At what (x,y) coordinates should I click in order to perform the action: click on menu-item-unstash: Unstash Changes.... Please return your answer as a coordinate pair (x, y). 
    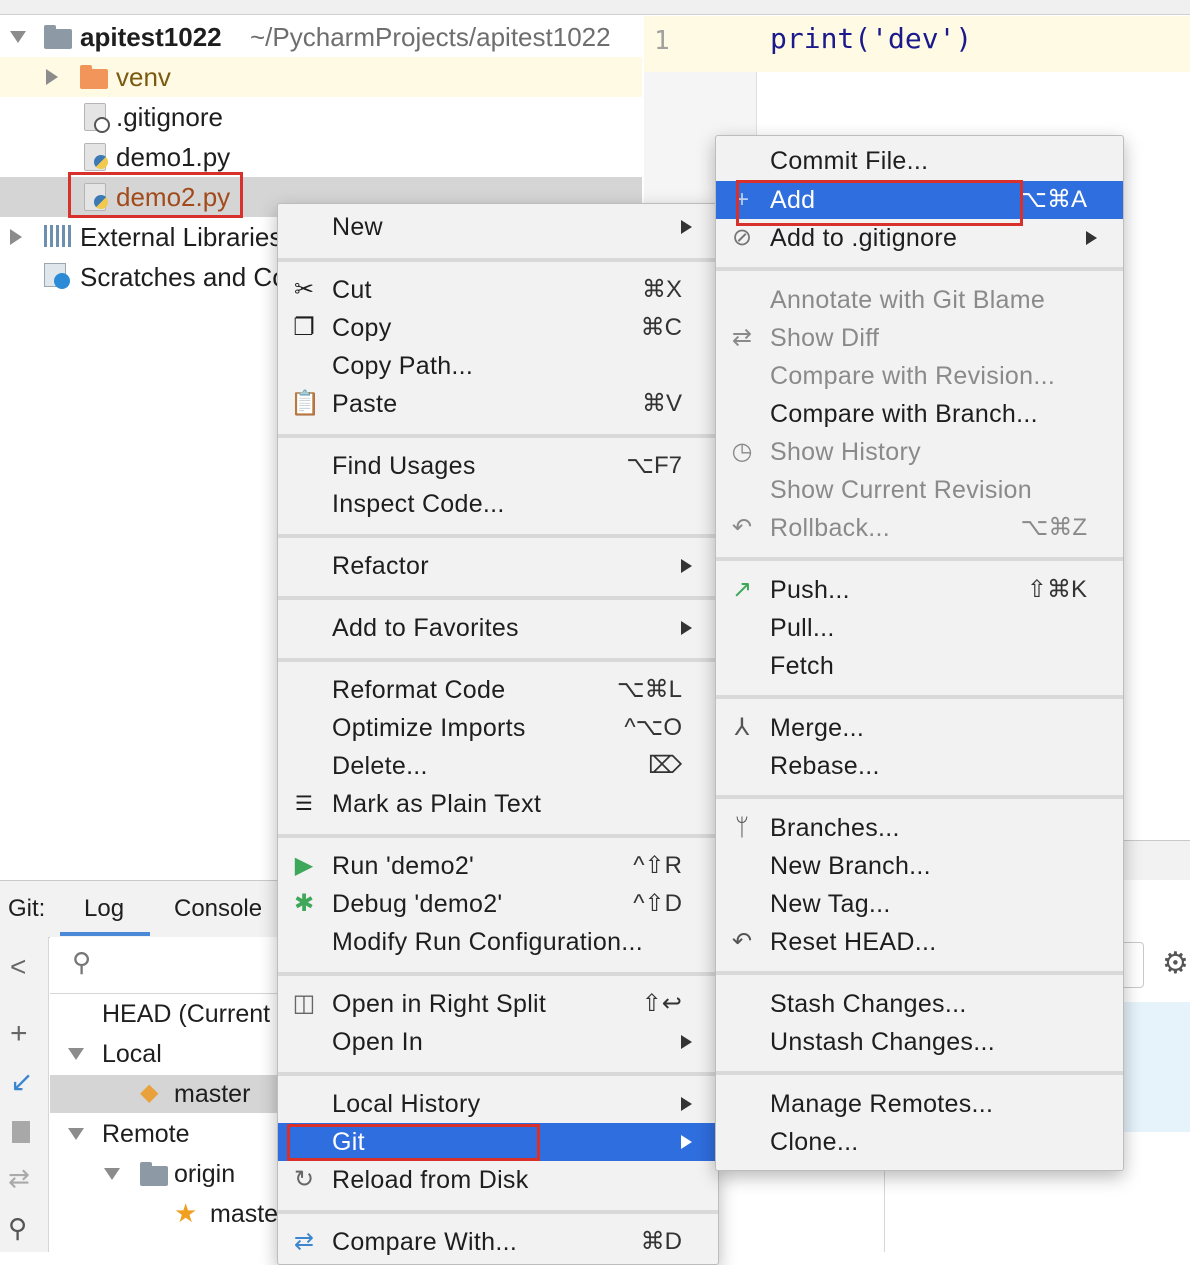
    Looking at the image, I should click on (919, 1042).